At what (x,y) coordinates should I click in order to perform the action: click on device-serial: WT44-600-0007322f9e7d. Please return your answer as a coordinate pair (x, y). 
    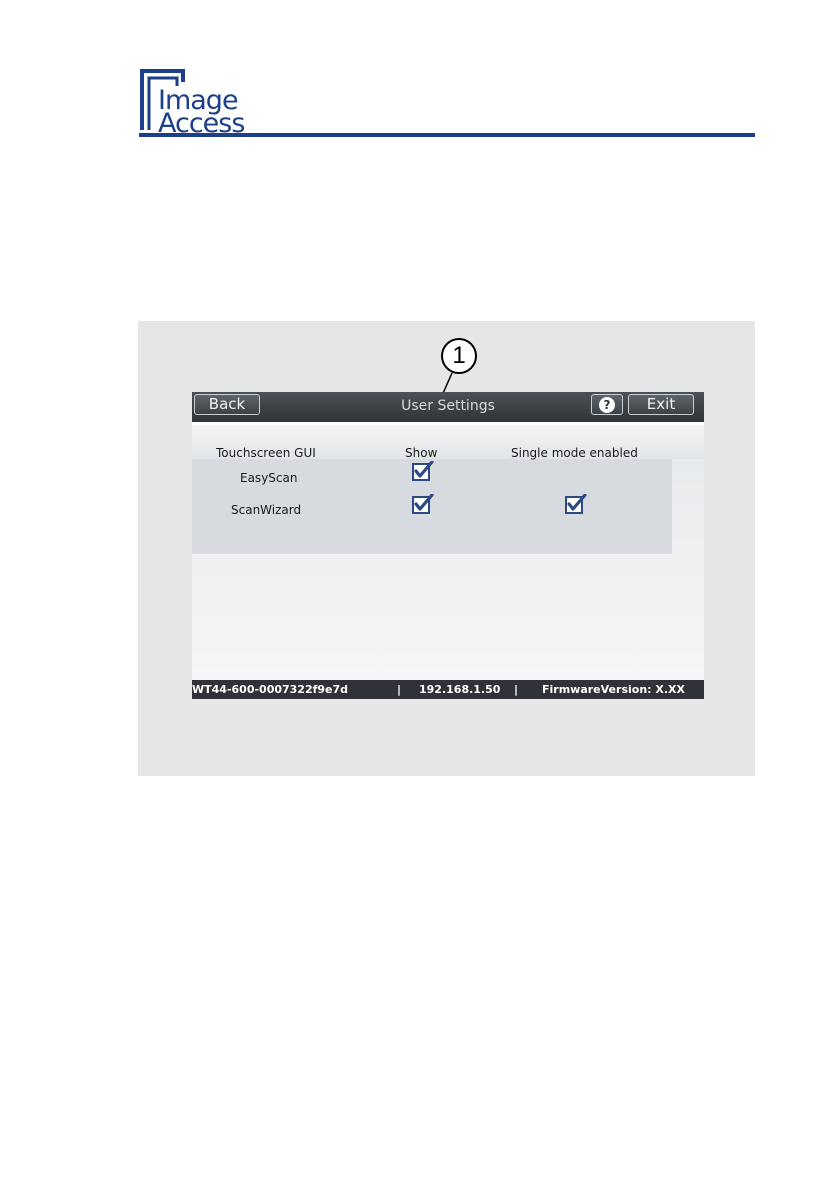
    Looking at the image, I should click on (270, 689).